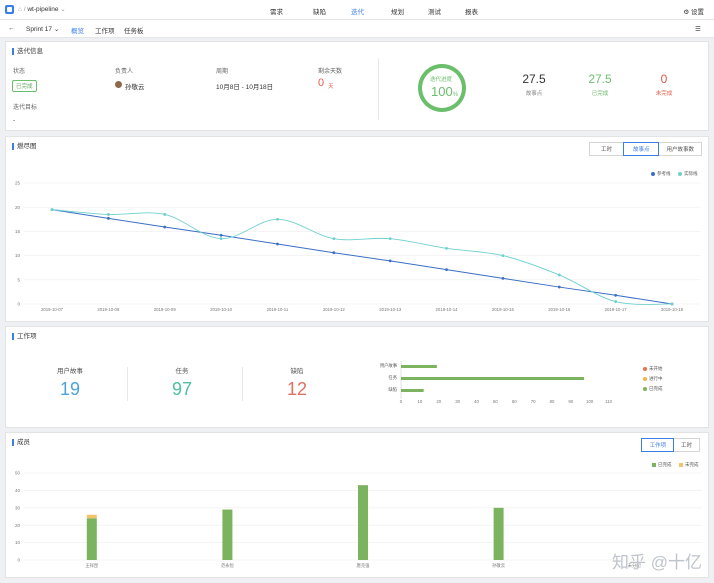  Describe the element at coordinates (390, 309) in the screenshot. I see `x-tick-label: 2019-10-13` at that location.